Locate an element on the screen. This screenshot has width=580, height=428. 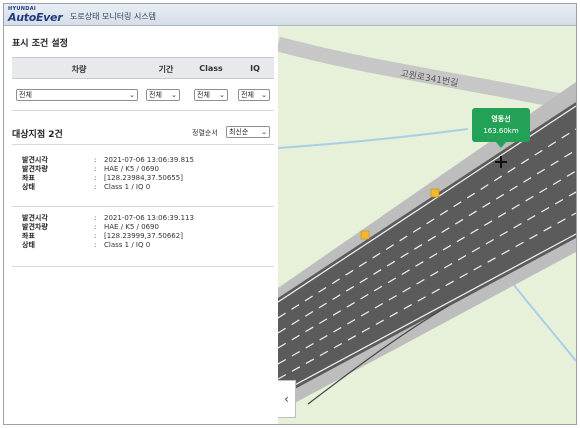
callout-pointer is located at coordinates (501, 145).